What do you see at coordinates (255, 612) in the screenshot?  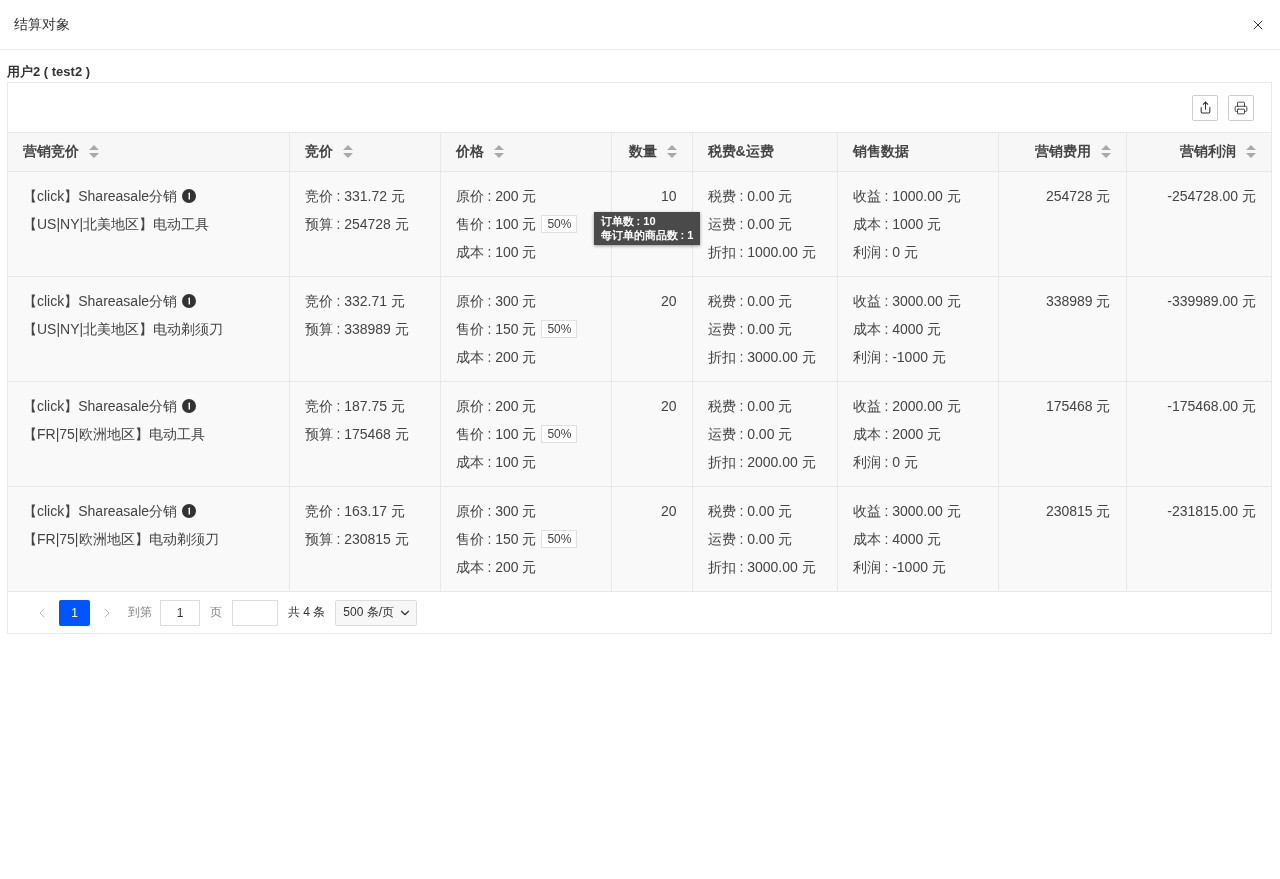 I see `jump-input` at bounding box center [255, 612].